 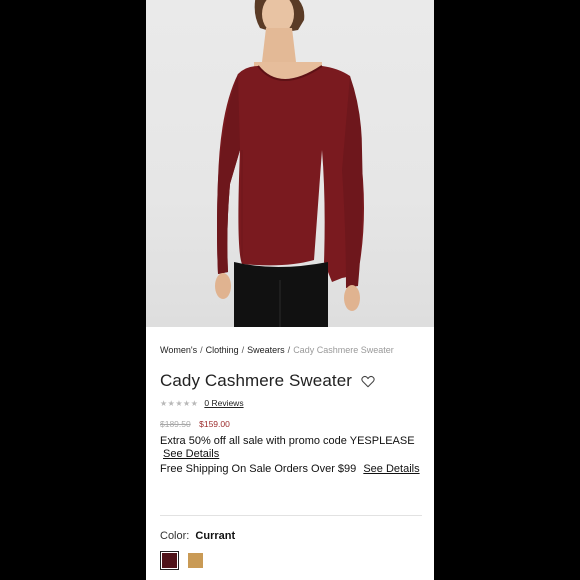 I want to click on shipping-text: Free Shipping On Sale Orders Over $99, so click(x=258, y=469).